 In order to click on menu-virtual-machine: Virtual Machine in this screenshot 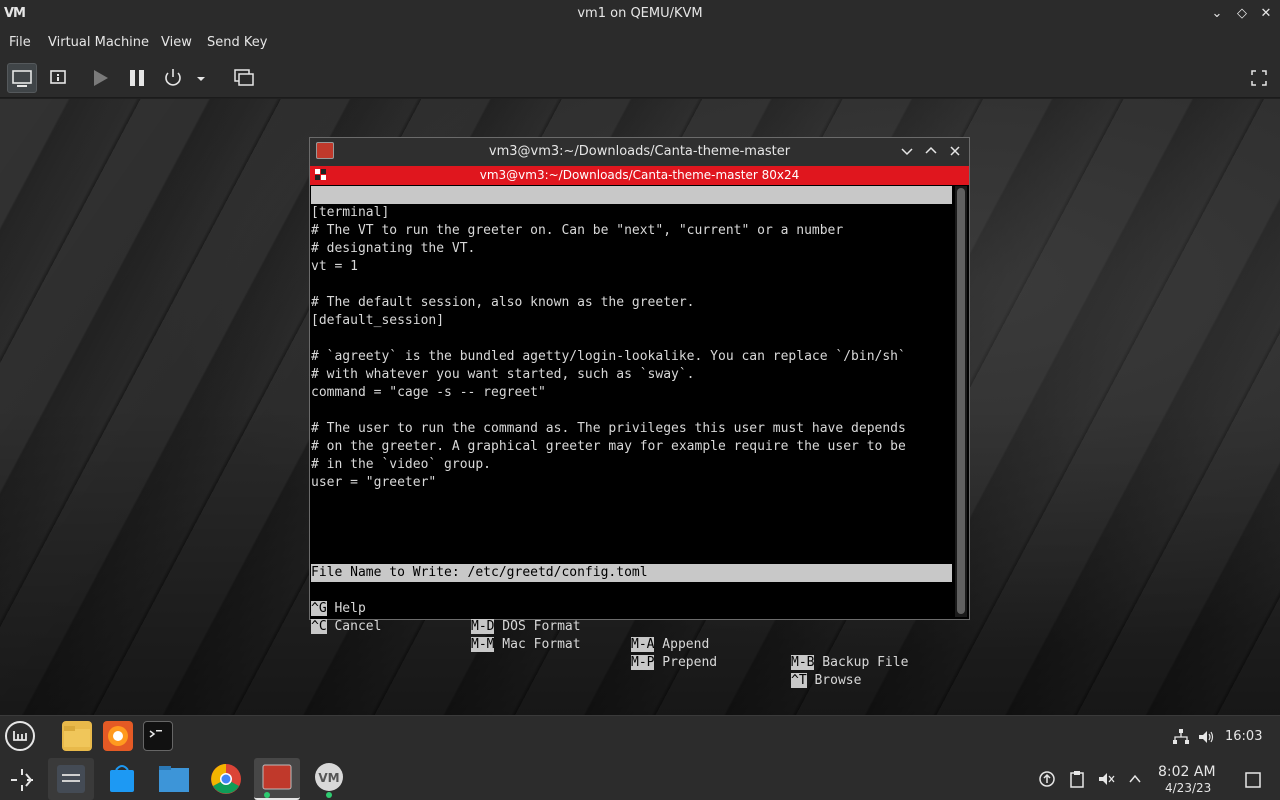, I will do `click(98, 42)`.